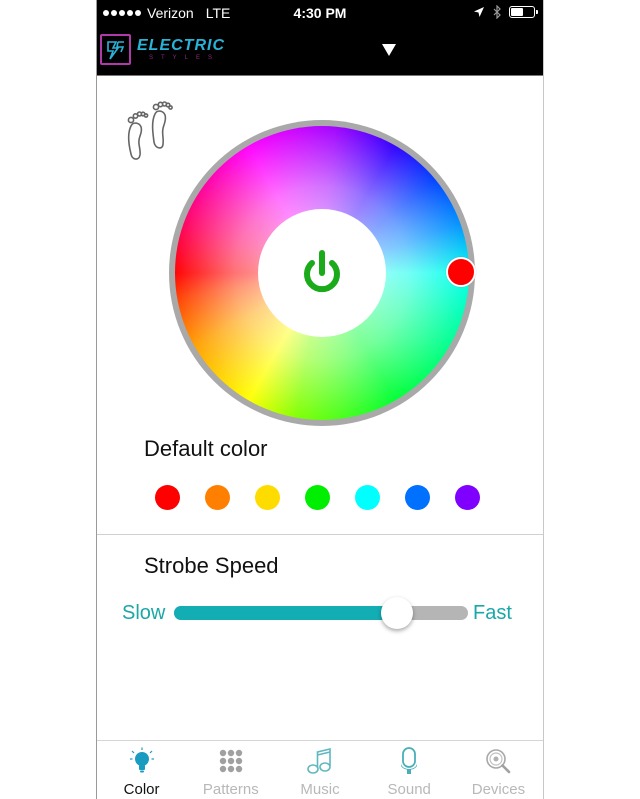  What do you see at coordinates (206, 448) in the screenshot?
I see `default-color-title: Default color` at bounding box center [206, 448].